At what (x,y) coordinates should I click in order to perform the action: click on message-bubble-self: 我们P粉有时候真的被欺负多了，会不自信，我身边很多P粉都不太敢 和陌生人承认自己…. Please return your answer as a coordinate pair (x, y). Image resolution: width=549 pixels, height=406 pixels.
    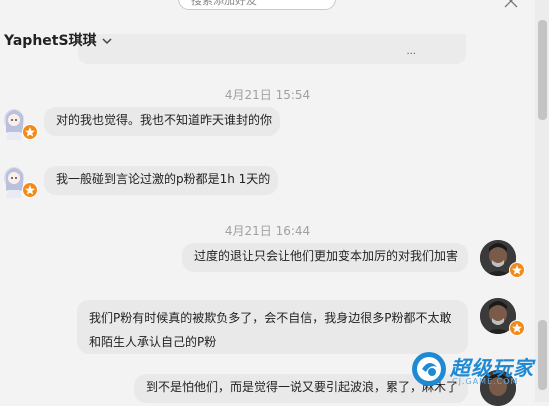
    Looking at the image, I should click on (272, 327).